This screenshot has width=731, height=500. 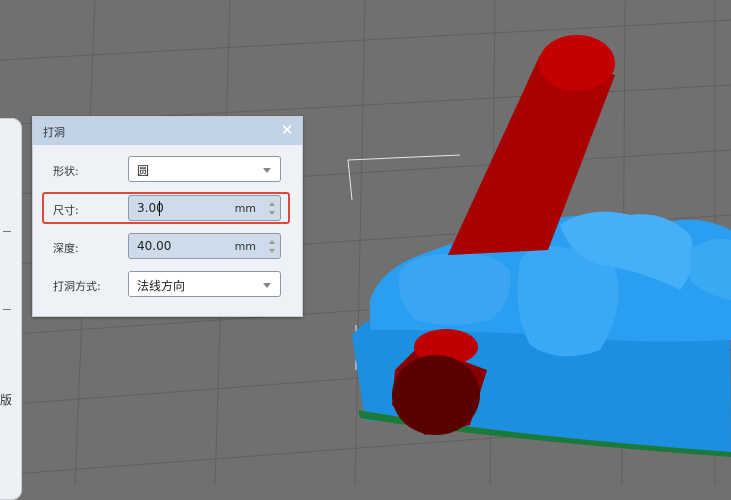 I want to click on shape-value: 圆, so click(x=143, y=171).